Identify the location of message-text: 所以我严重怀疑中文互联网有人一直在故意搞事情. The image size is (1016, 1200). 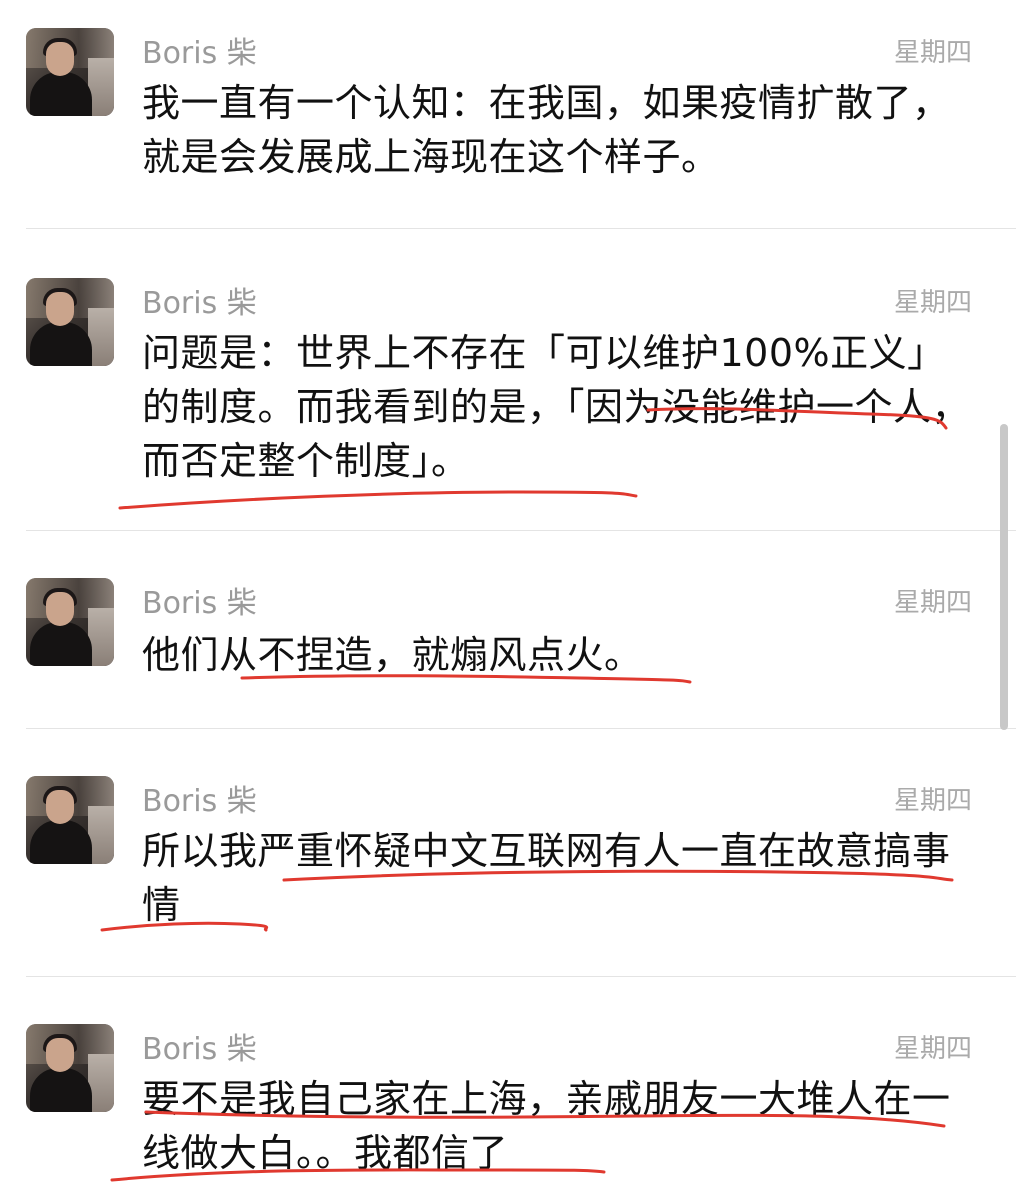
(546, 878).